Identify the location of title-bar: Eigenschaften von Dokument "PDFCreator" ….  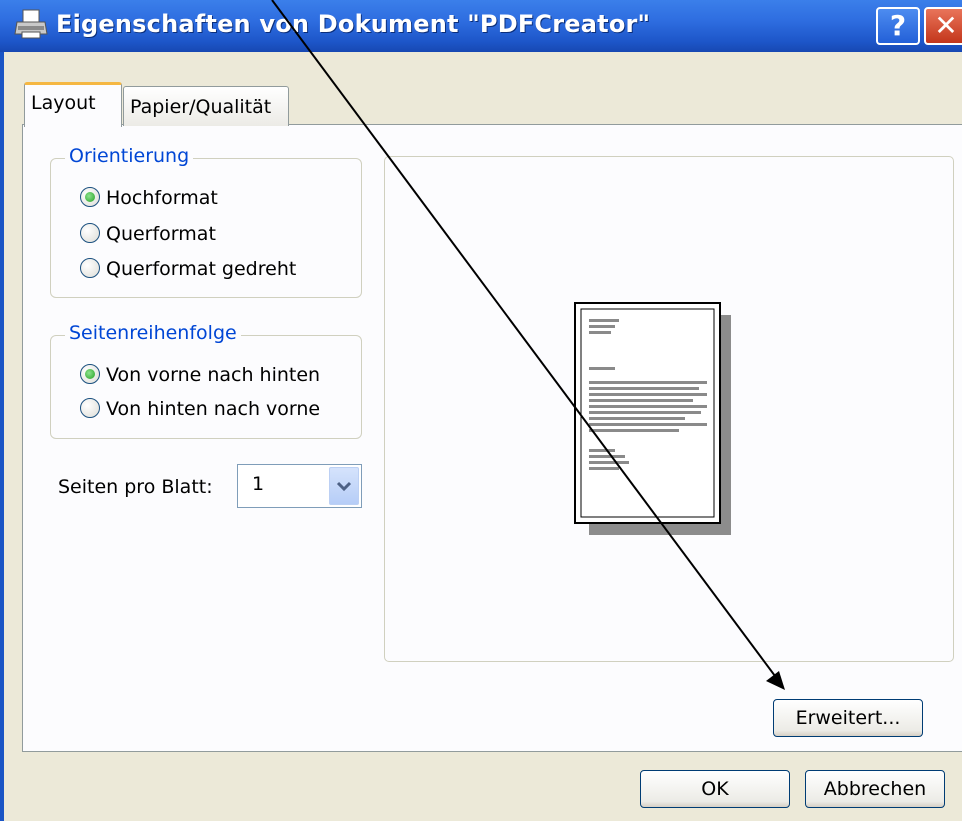
(481, 26).